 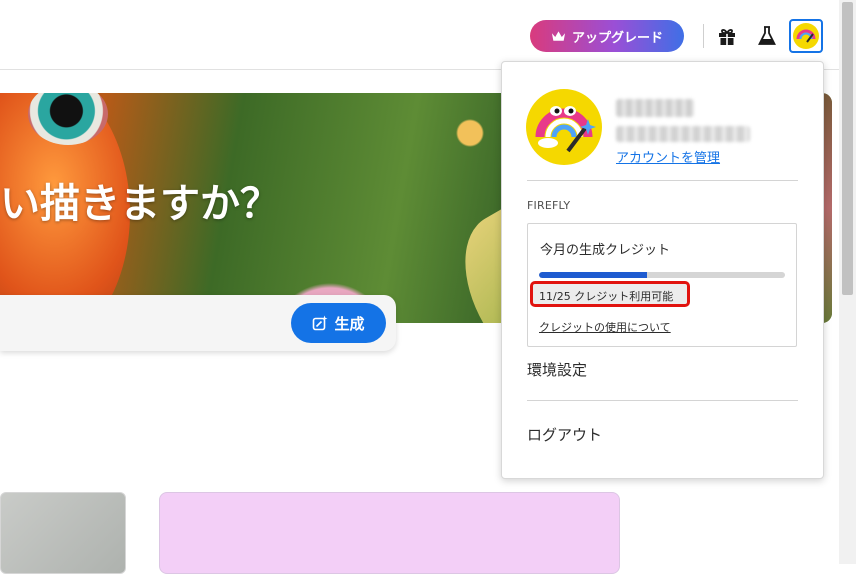 What do you see at coordinates (703, 36) in the screenshot?
I see `header-divider` at bounding box center [703, 36].